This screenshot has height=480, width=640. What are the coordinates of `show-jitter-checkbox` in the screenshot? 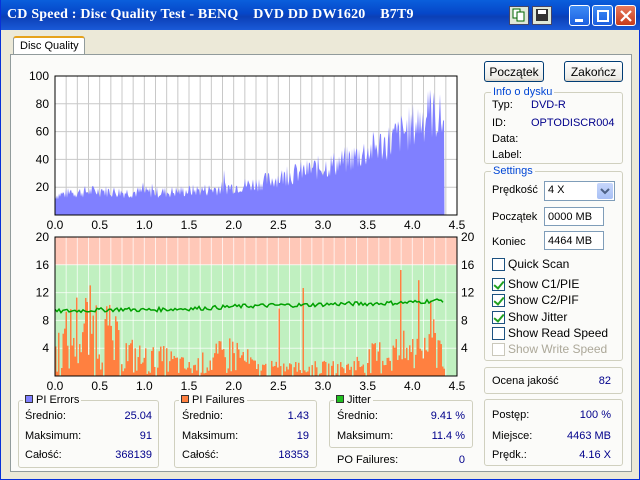 It's located at (498, 317).